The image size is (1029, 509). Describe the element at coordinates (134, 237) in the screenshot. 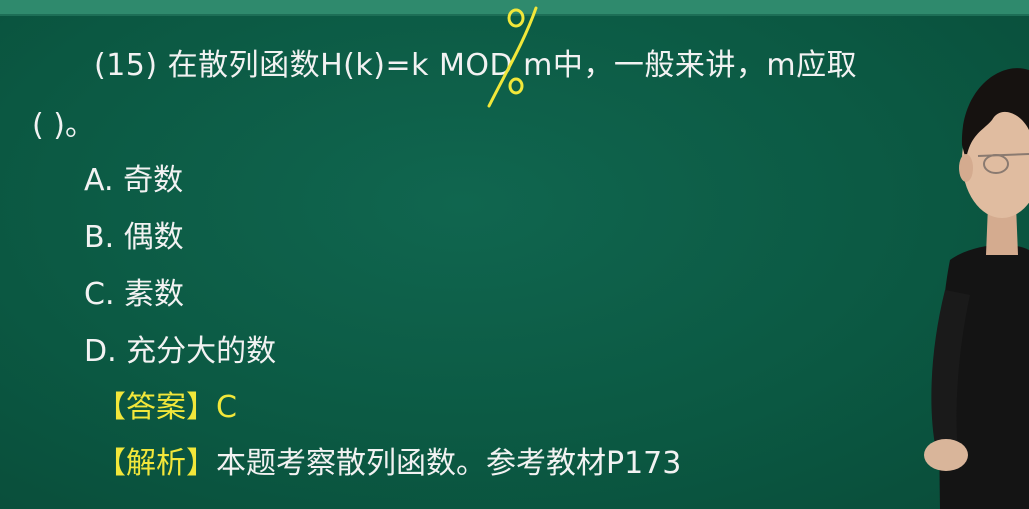

I see `option-b: B. 偶数` at that location.